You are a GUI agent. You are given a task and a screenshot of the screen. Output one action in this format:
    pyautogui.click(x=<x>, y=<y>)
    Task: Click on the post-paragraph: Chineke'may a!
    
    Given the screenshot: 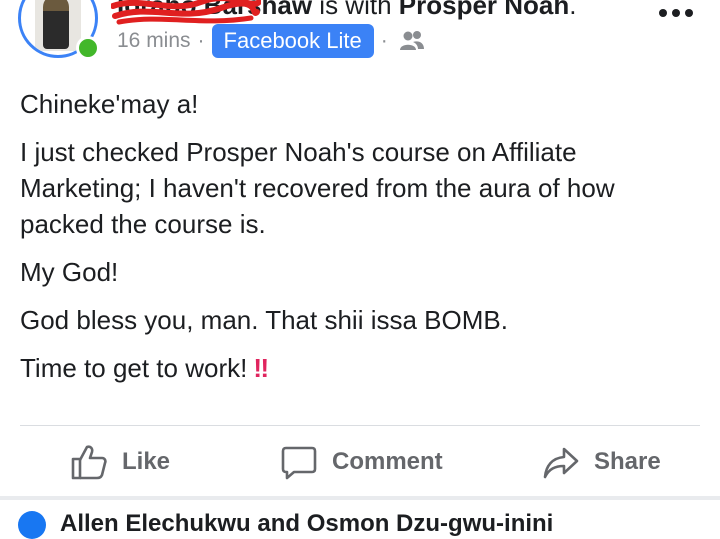 What is the action you would take?
    pyautogui.click(x=109, y=104)
    